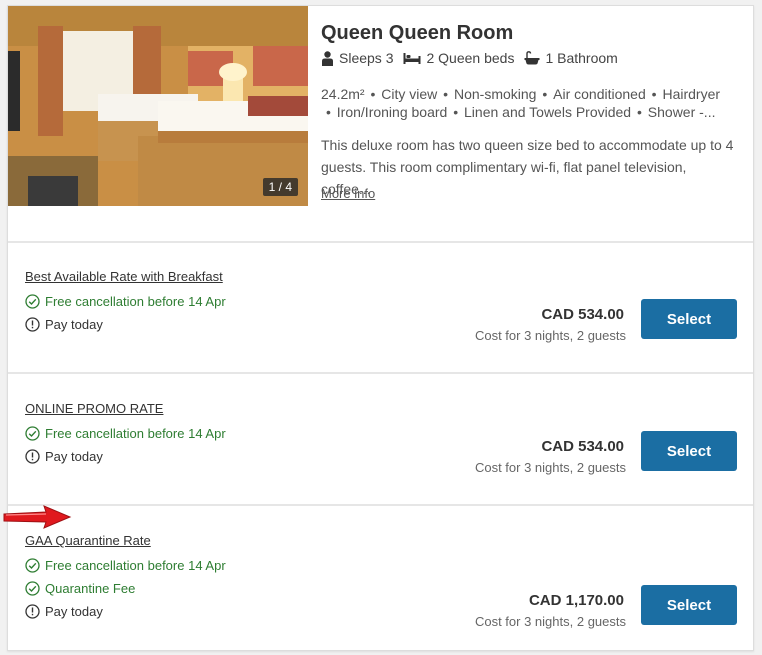  What do you see at coordinates (37, 517) in the screenshot?
I see `annotation-arrow-icon` at bounding box center [37, 517].